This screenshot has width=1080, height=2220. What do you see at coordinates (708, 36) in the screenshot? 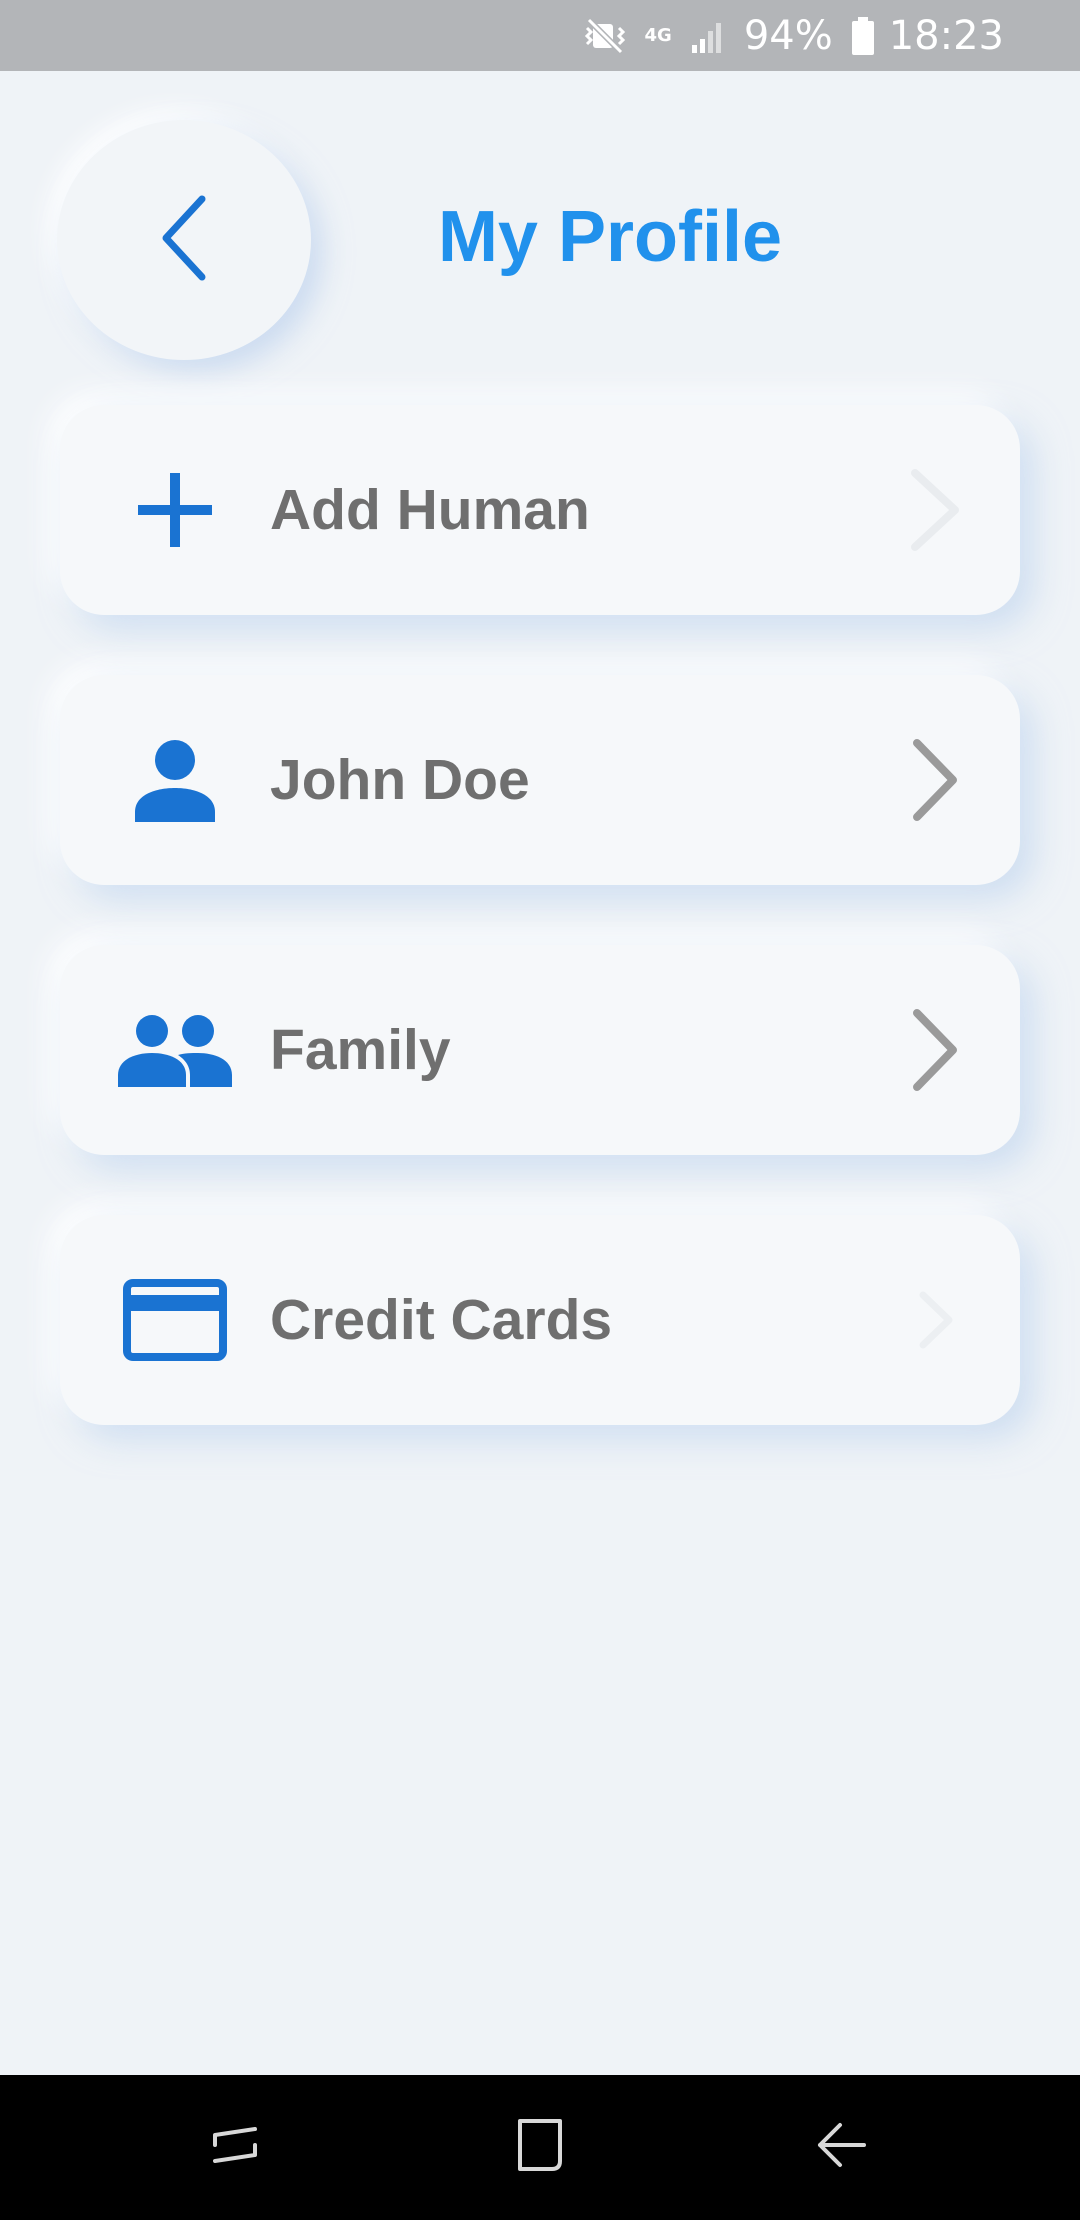
I see `signal-bars-icon` at bounding box center [708, 36].